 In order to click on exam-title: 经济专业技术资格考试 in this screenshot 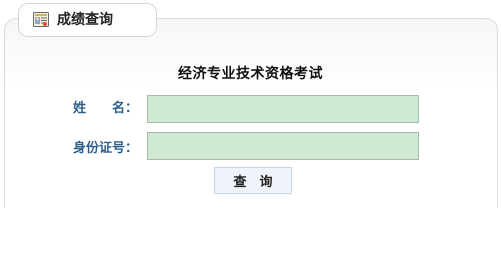, I will do `click(250, 74)`.